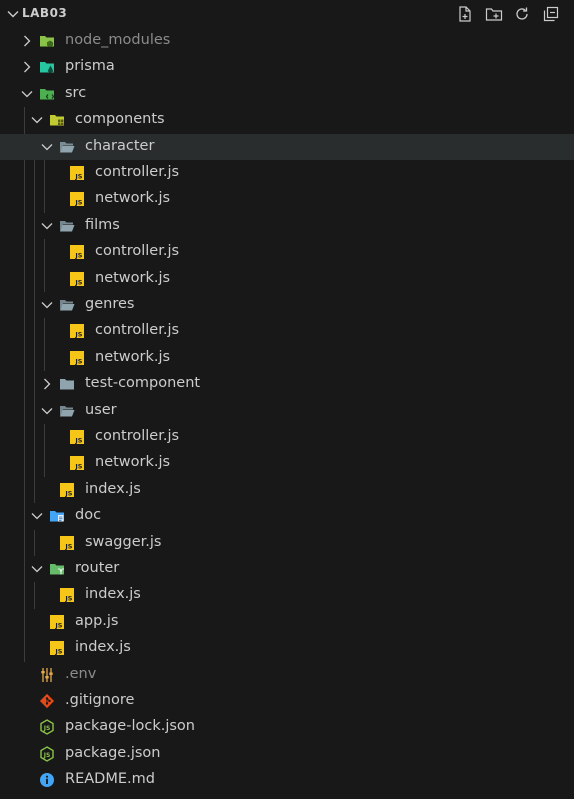  Describe the element at coordinates (100, 700) in the screenshot. I see `tree-item-label: .gitignore` at that location.